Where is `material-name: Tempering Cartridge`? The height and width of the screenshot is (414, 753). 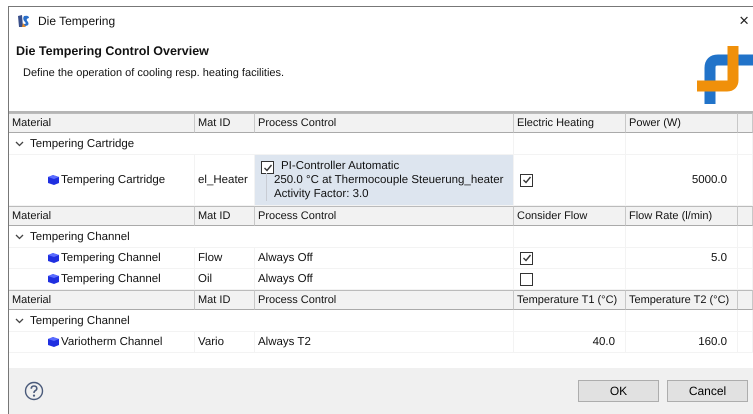
material-name: Tempering Cartridge is located at coordinates (113, 180).